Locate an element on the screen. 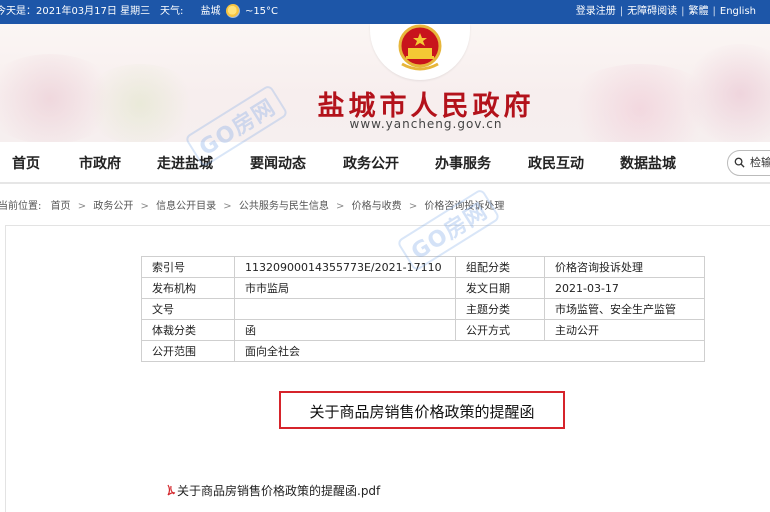  meta-value: 市场监管、安全生产监管 is located at coordinates (624, 309).